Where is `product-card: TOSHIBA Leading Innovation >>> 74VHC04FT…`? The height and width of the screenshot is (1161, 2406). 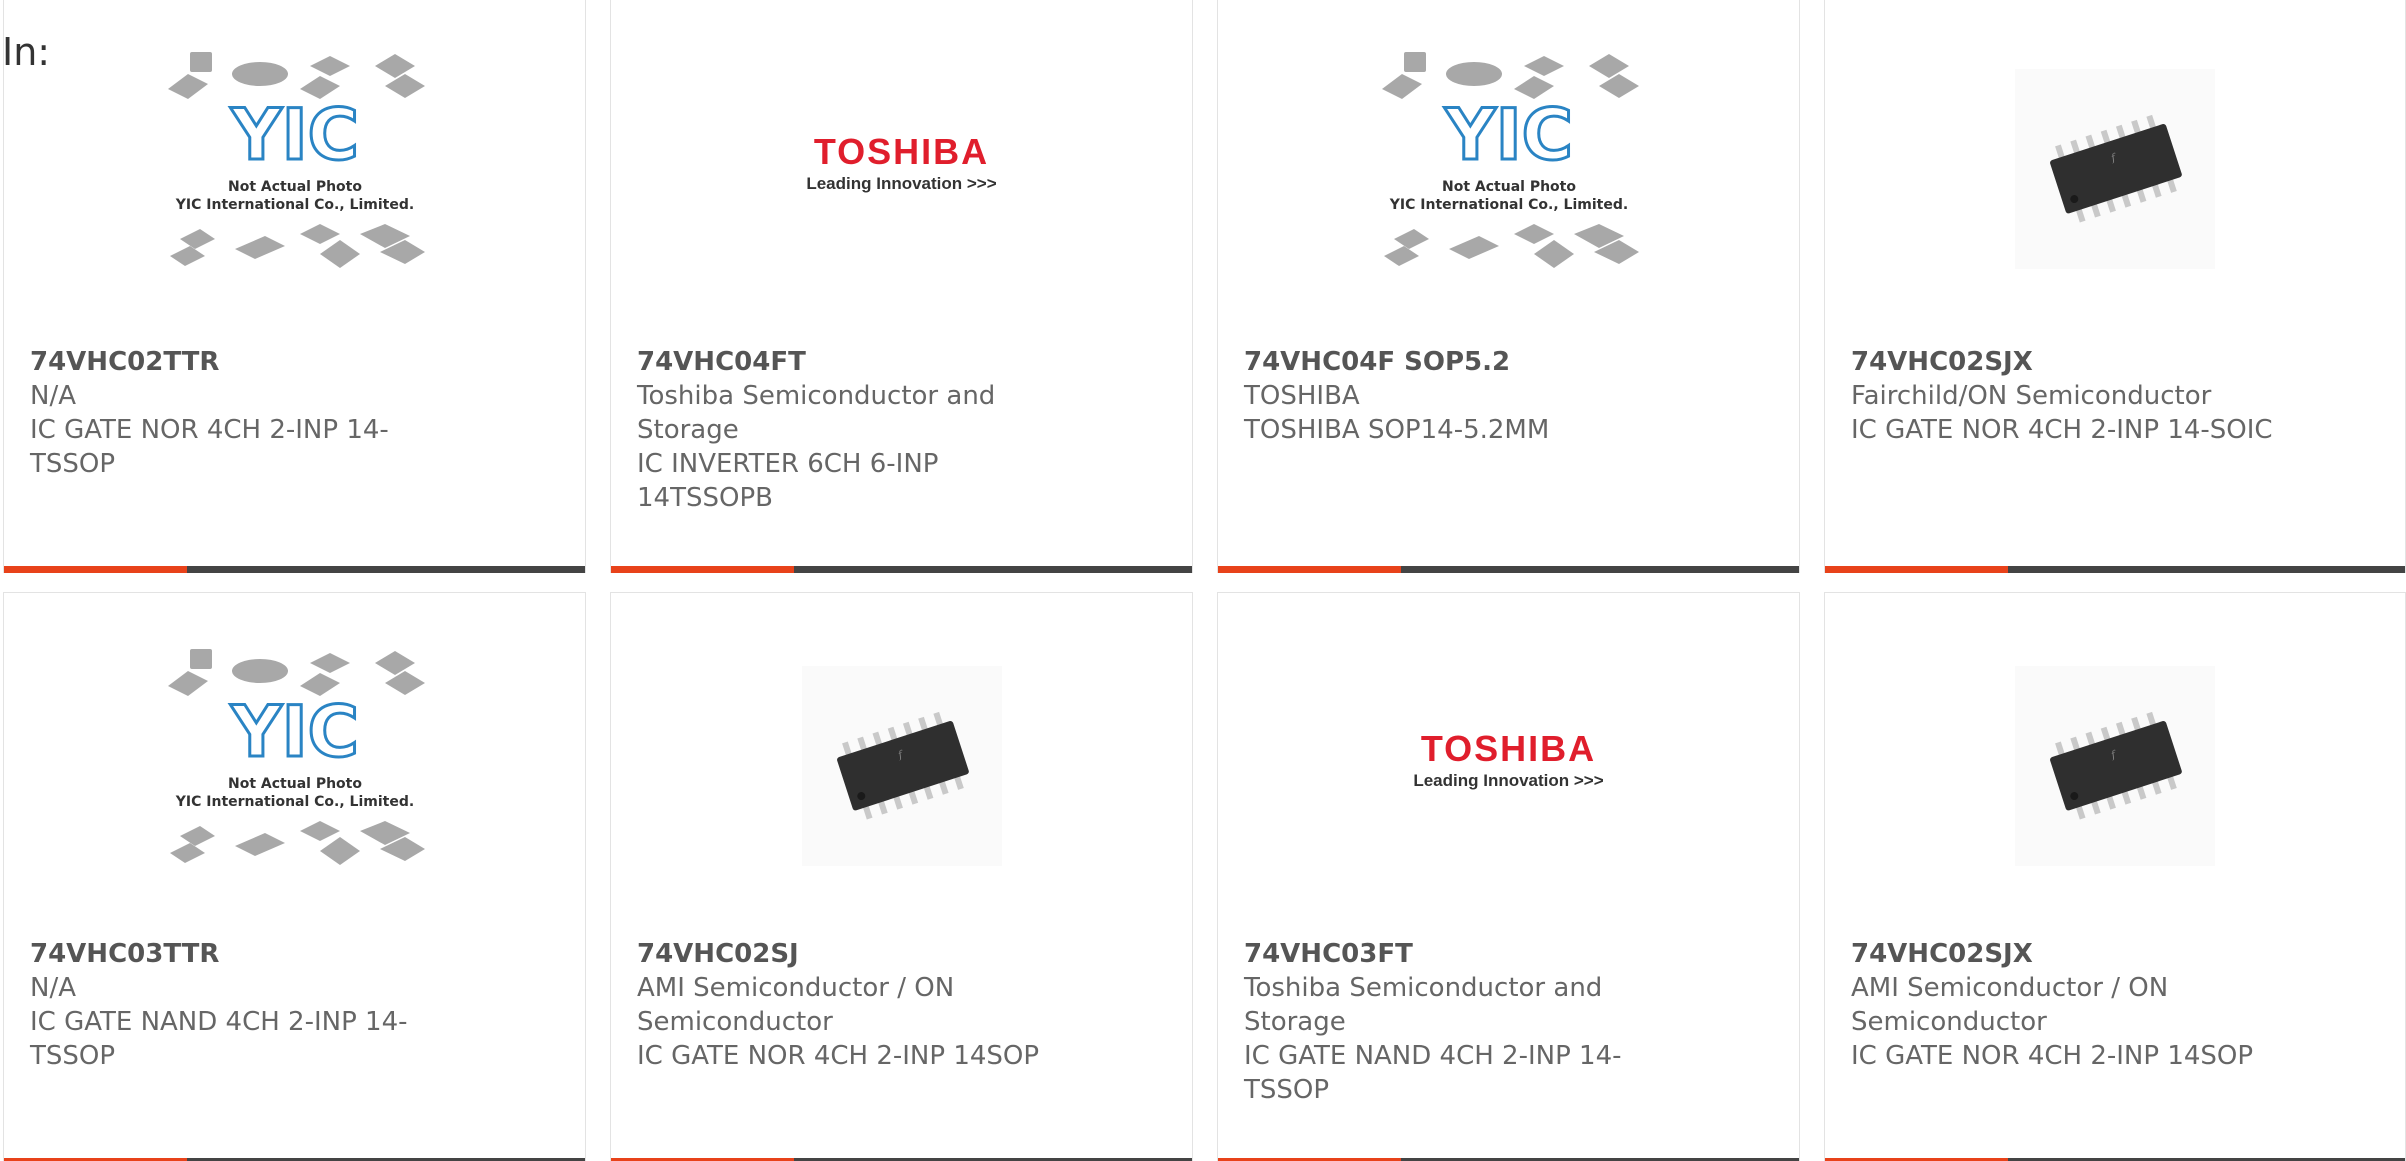 product-card: TOSHIBA Leading Innovation >>> 74VHC04FT… is located at coordinates (901, 286).